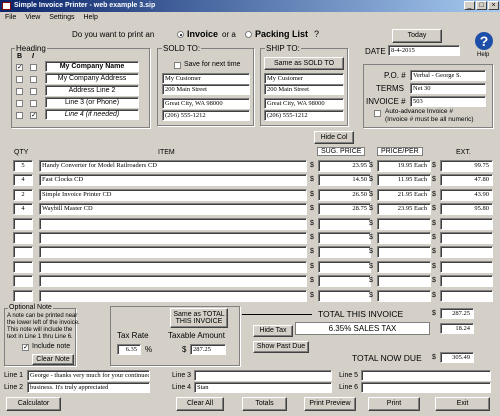 The height and width of the screenshot is (416, 500). I want to click on note-line-6-field, so click(426, 387).